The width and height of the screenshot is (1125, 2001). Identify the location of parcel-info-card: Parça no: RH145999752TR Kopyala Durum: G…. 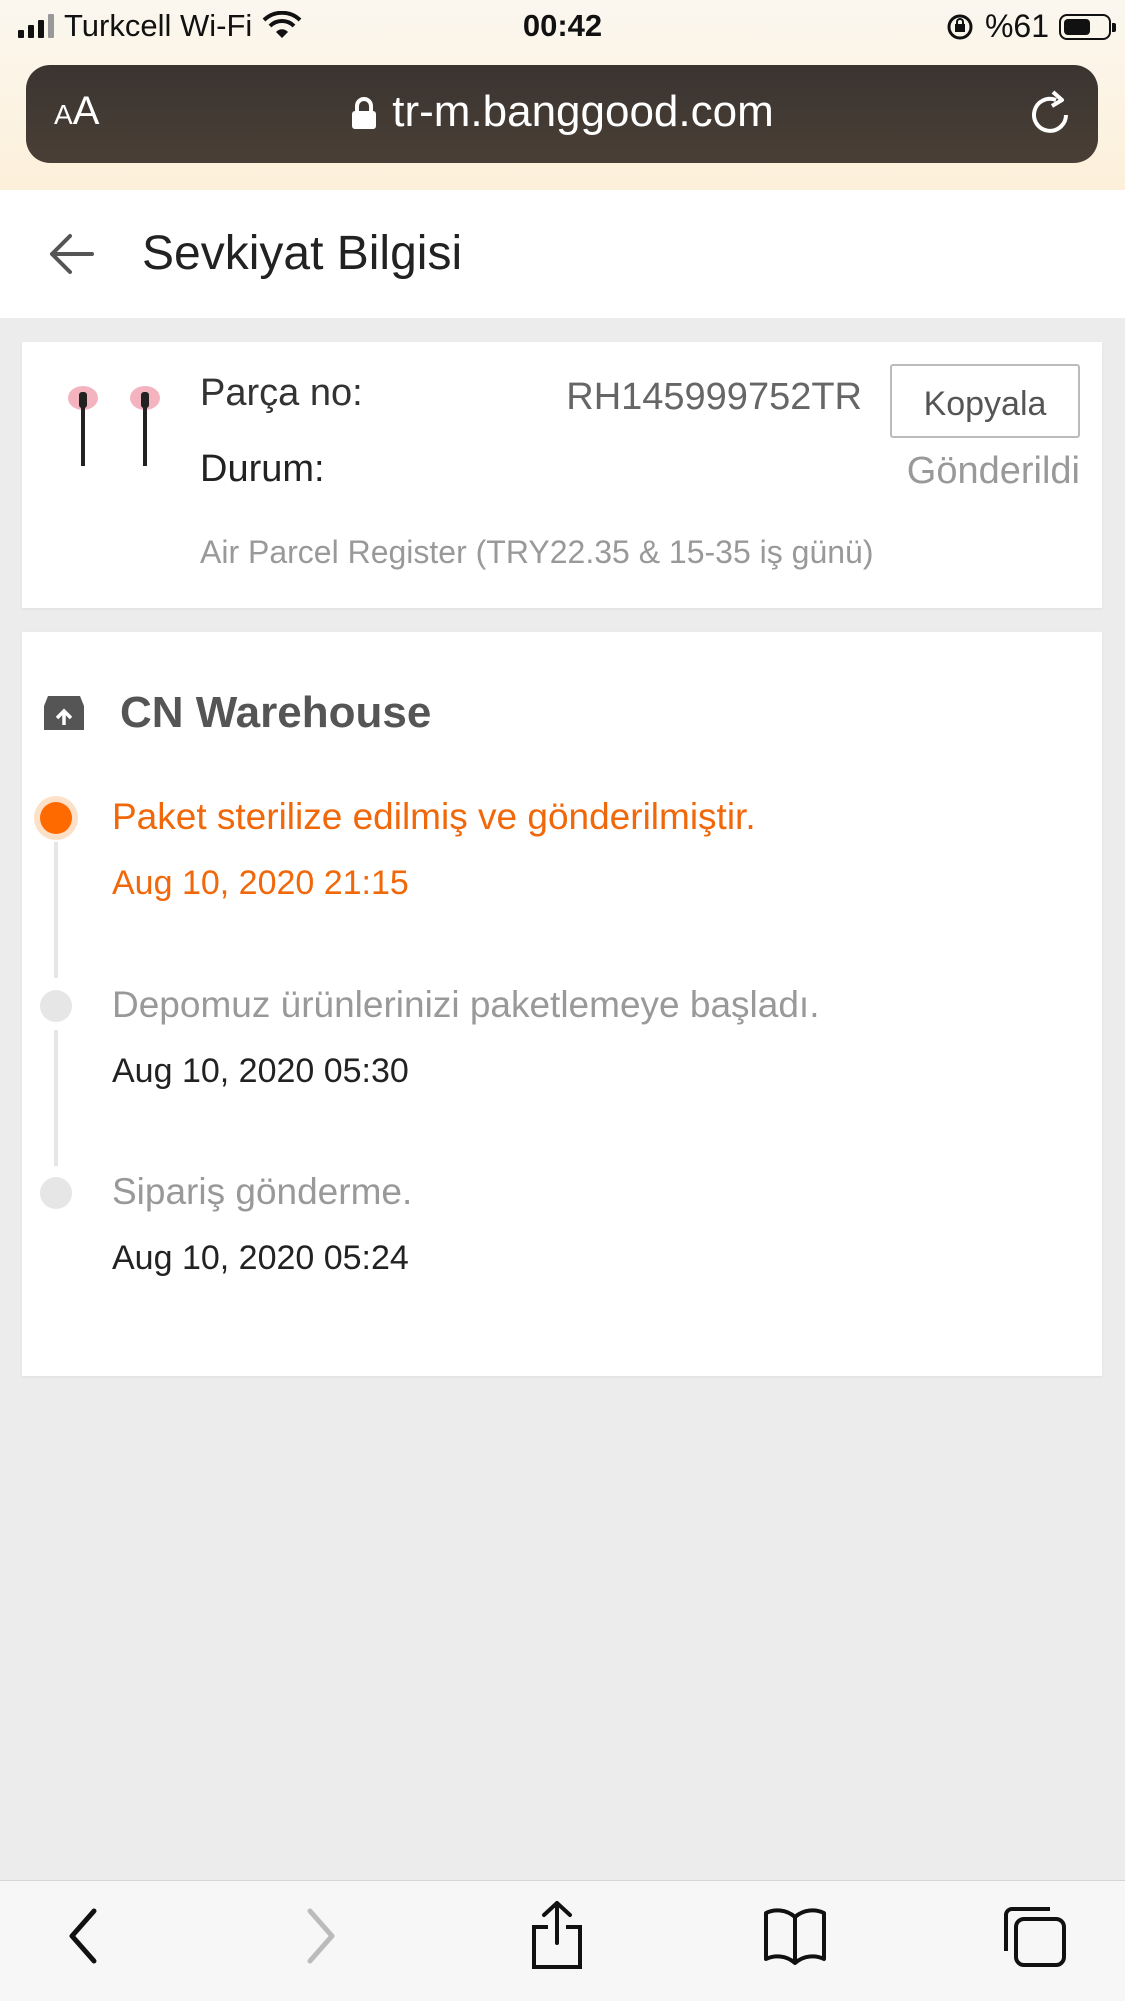
(562, 475).